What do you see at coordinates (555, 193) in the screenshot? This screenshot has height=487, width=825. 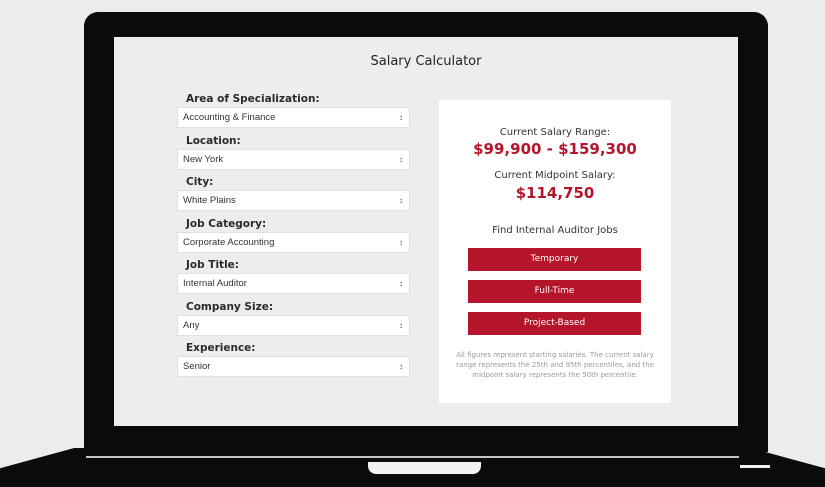 I see `midpoint-salary-value: $114,750` at bounding box center [555, 193].